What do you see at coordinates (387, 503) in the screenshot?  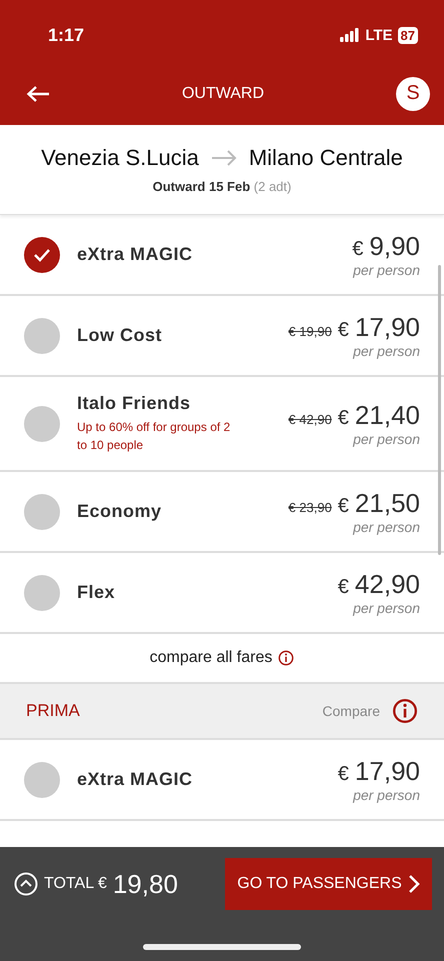 I see `fare-price: 21,50` at bounding box center [387, 503].